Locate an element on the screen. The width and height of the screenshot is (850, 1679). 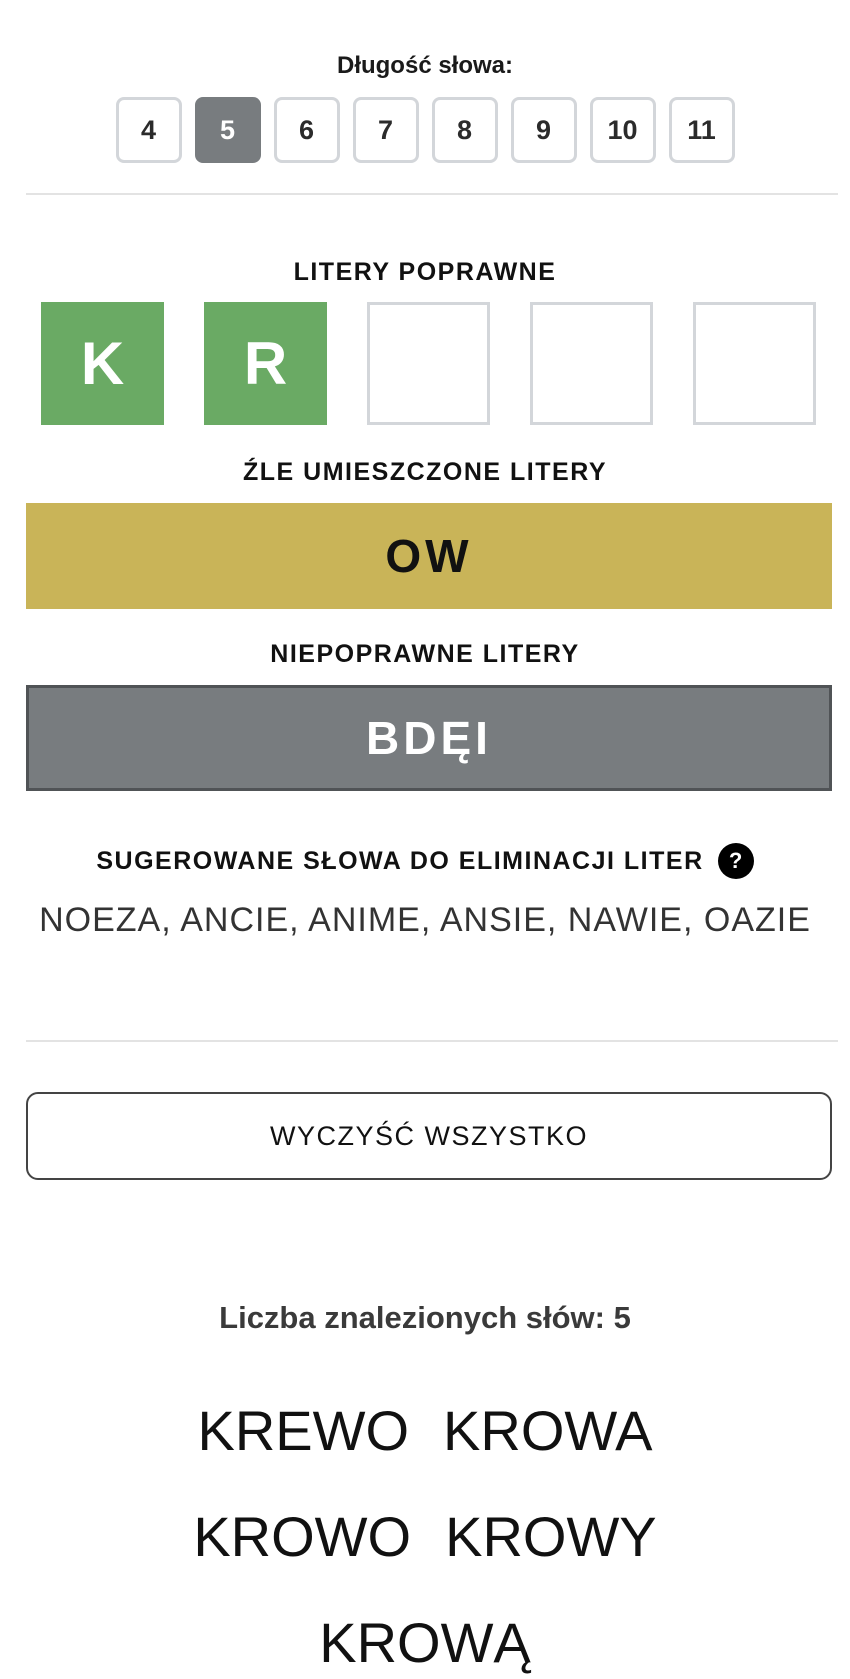
length-option-9: 9 is located at coordinates (543, 130).